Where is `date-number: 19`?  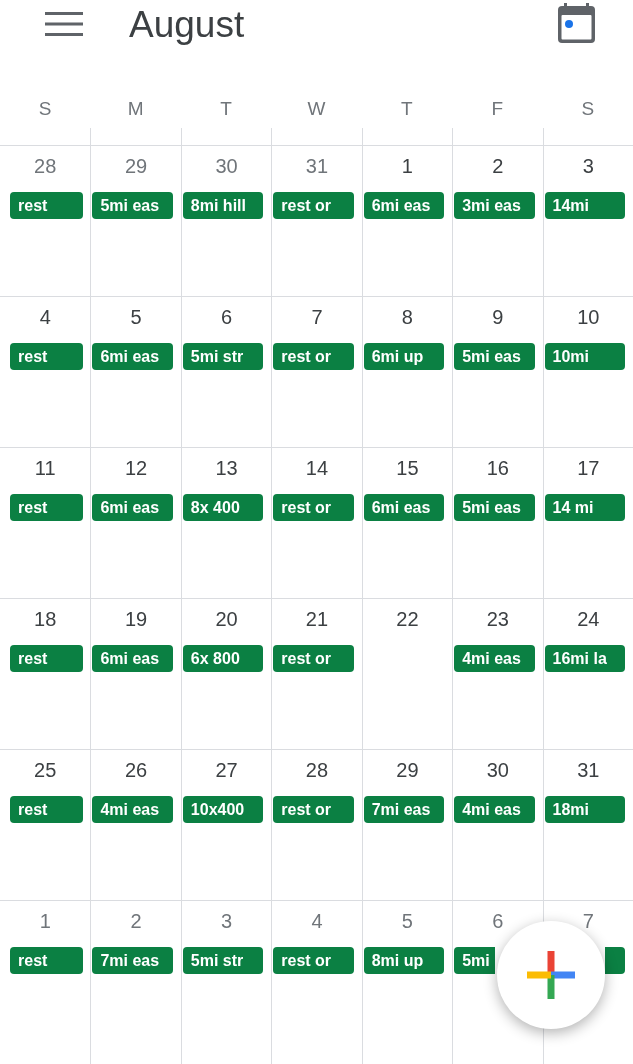
date-number: 19 is located at coordinates (136, 619).